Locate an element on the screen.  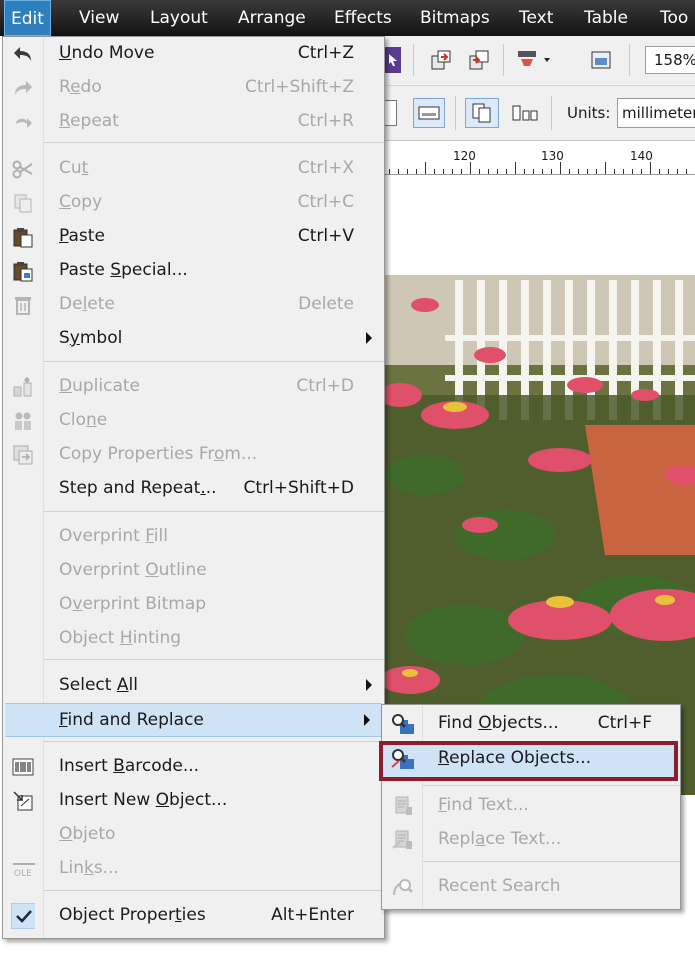
submenu-arrow-icon is located at coordinates (367, 720).